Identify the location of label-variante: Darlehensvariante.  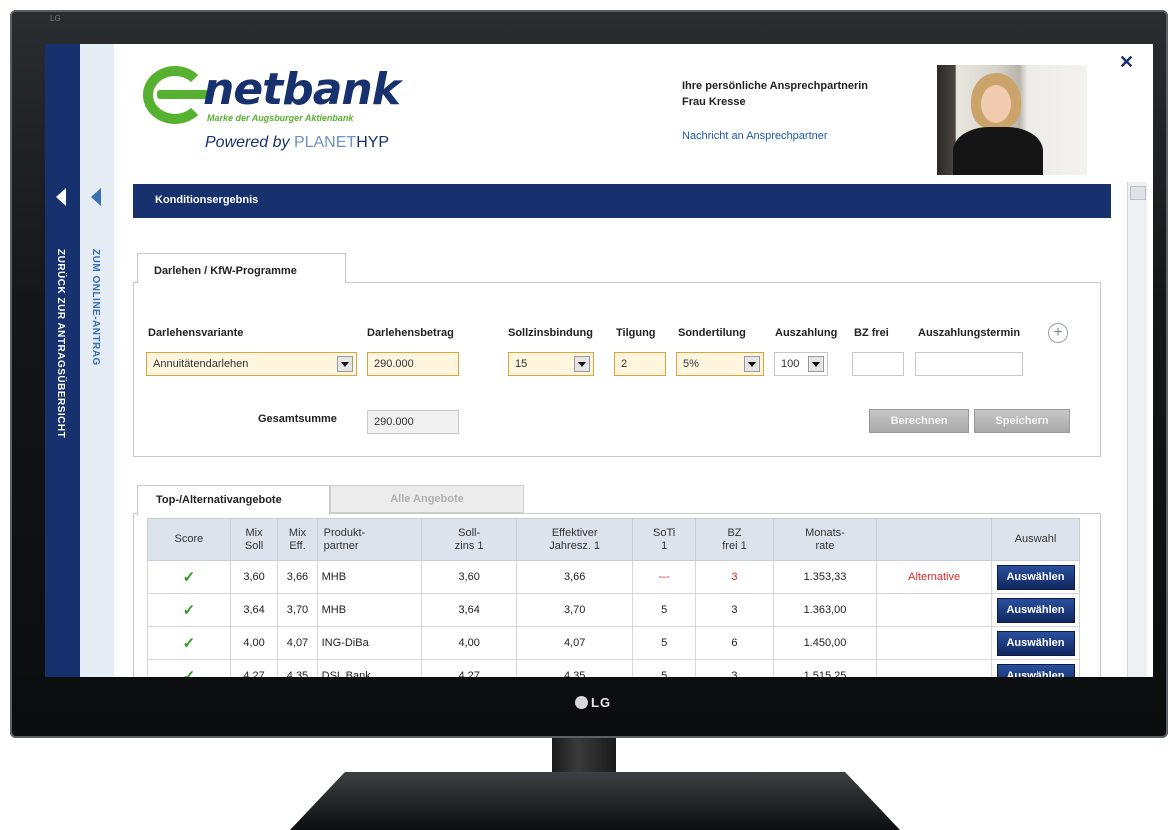
(196, 333).